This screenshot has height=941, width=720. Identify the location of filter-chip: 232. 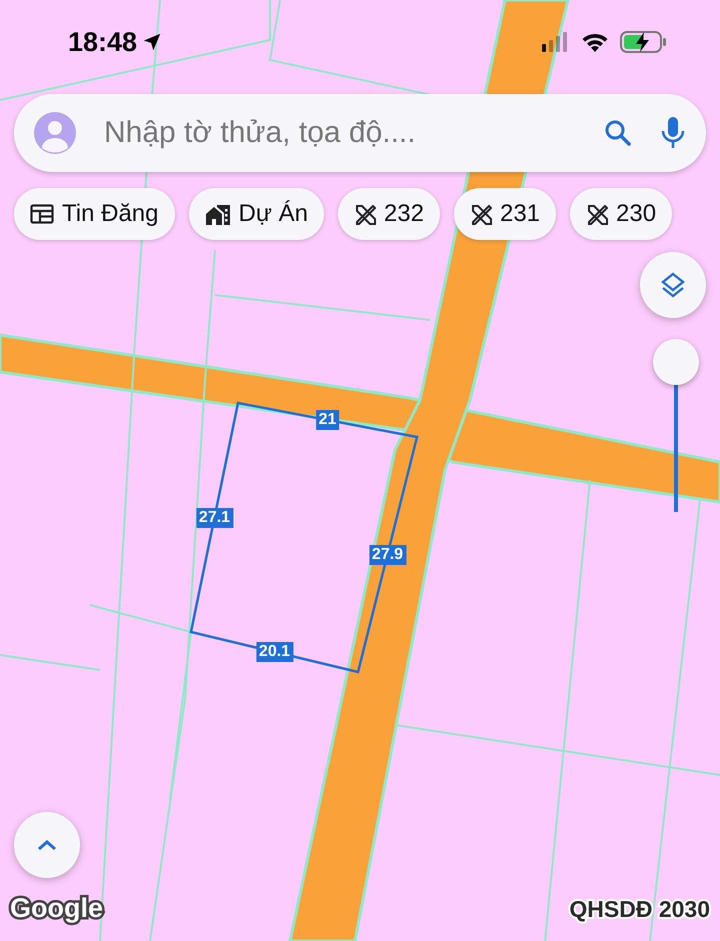
(389, 214).